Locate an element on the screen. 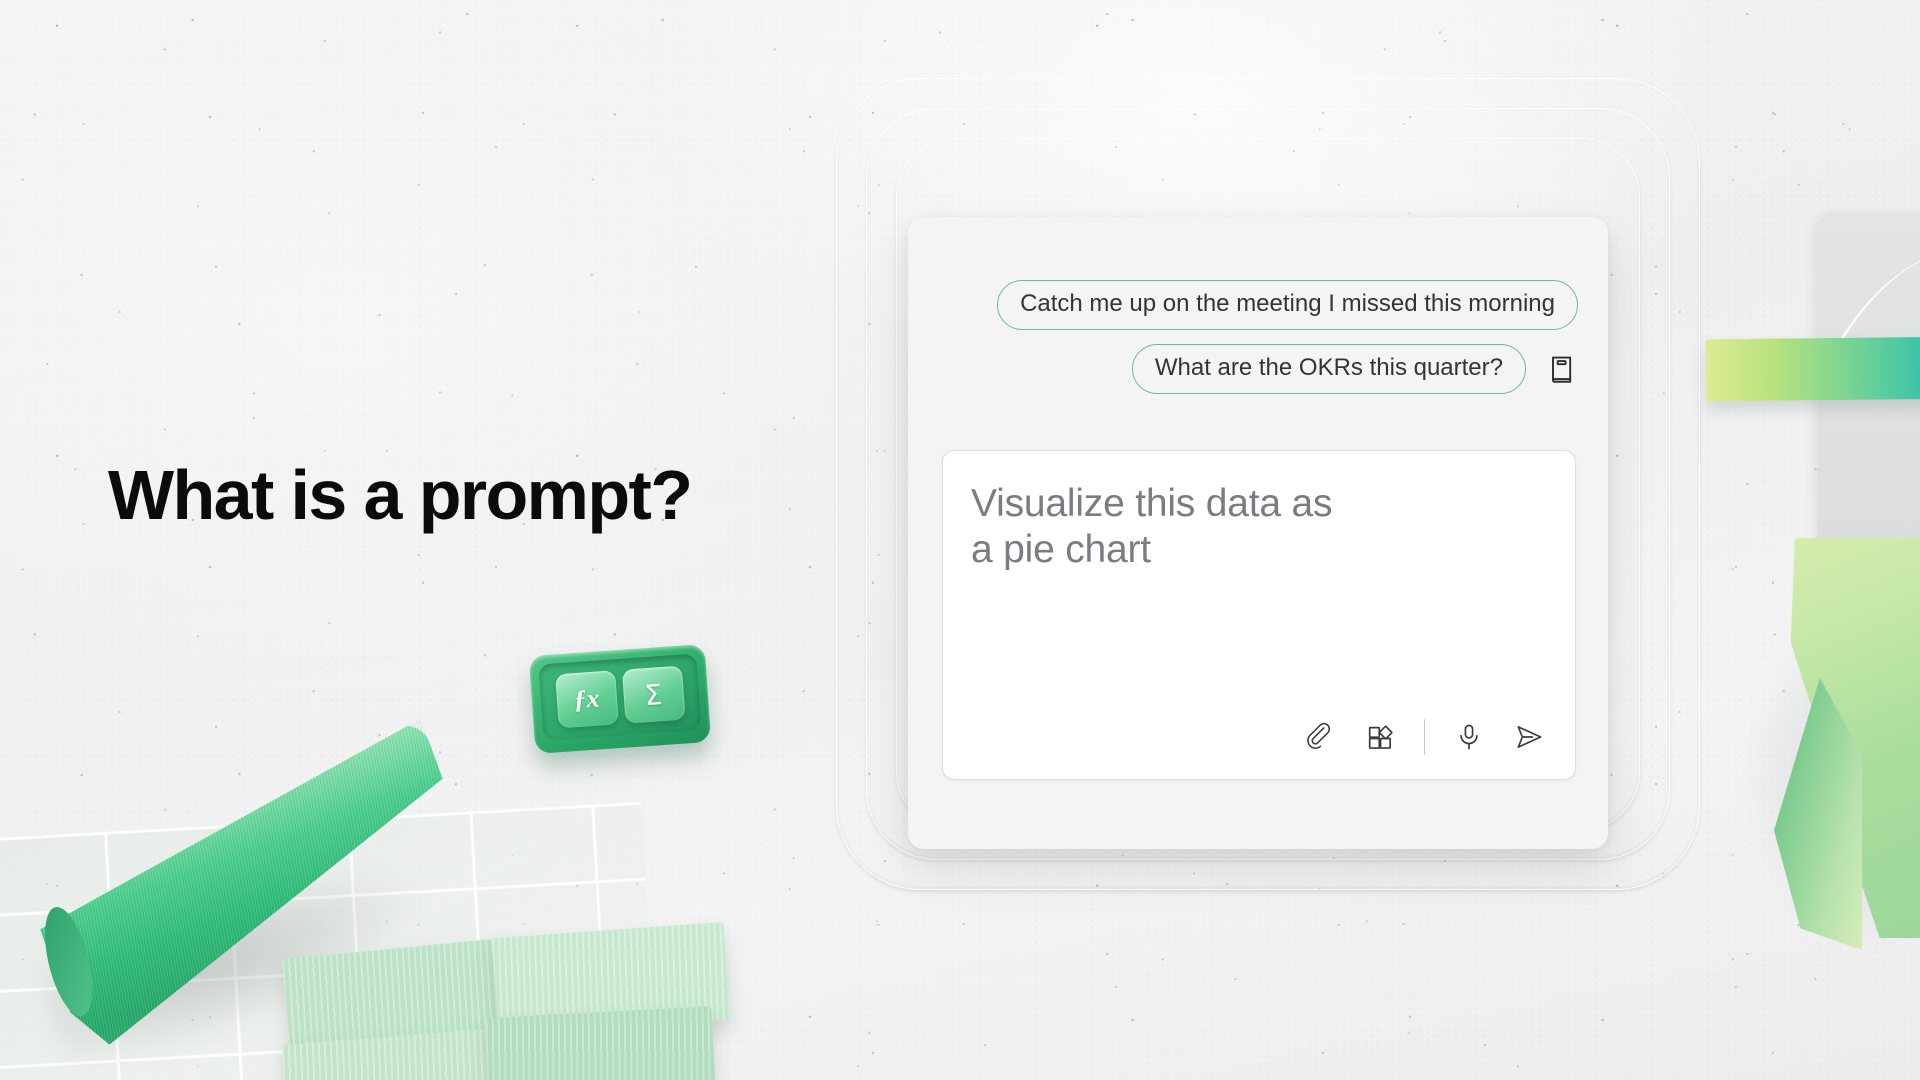 The image size is (1920, 1080). page-title: What is a prompt? is located at coordinates (400, 495).